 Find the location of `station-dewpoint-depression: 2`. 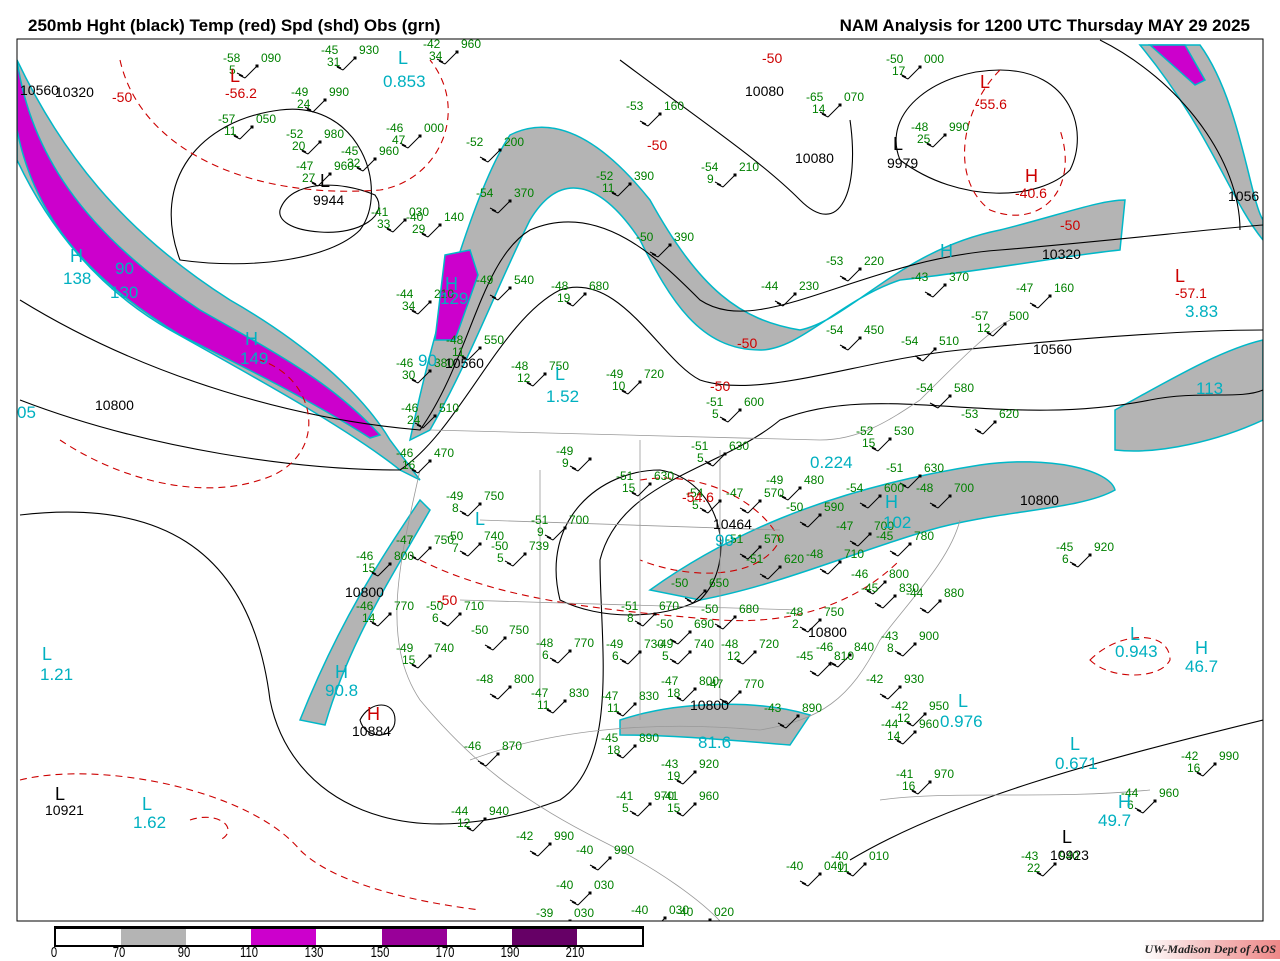

station-dewpoint-depression: 2 is located at coordinates (795, 624).